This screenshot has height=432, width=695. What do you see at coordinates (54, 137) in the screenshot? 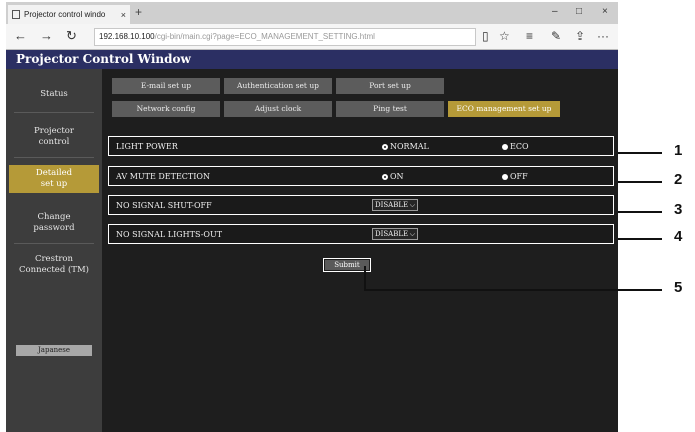
I see `sidebar-item-projector-control: Projector control` at bounding box center [54, 137].